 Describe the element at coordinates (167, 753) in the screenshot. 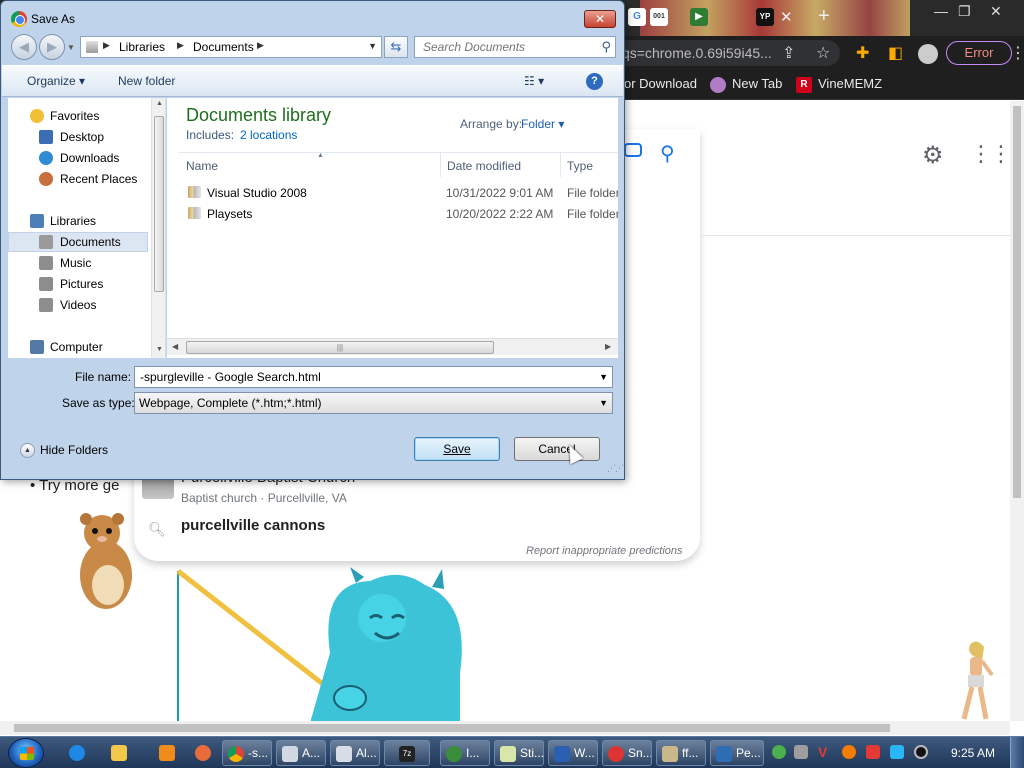

I see `taskbar-media` at that location.